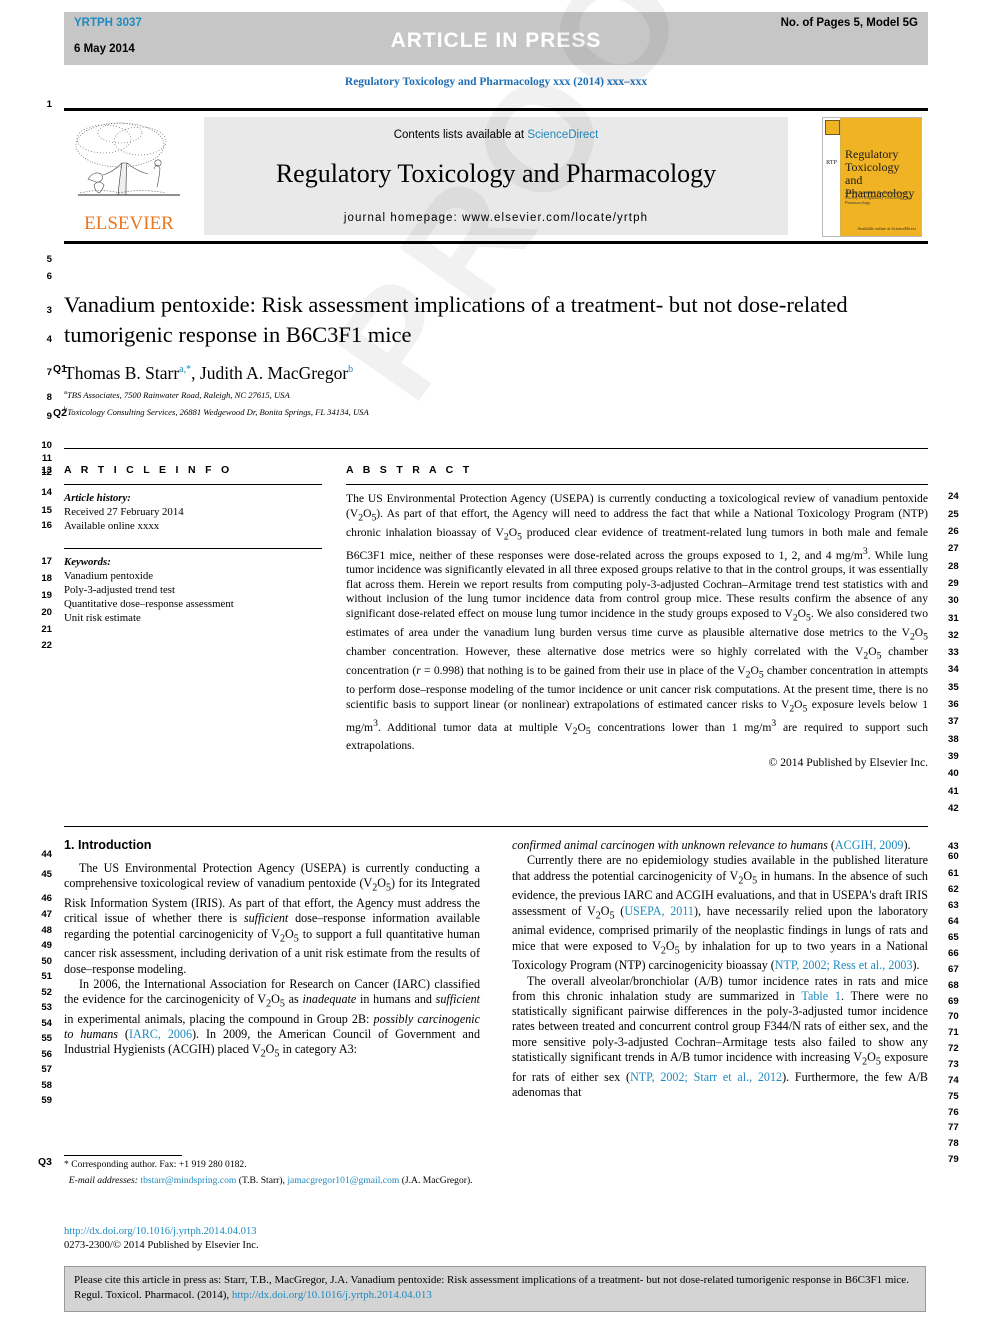 The width and height of the screenshot is (992, 1323). What do you see at coordinates (87, 561) in the screenshot?
I see `keywords-label: Keywords:` at bounding box center [87, 561].